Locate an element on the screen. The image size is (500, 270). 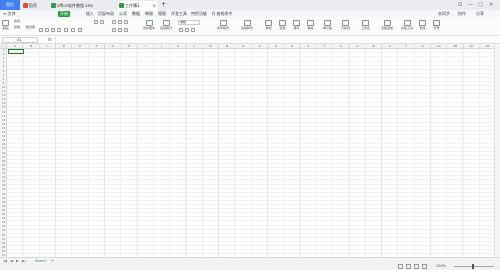
symbol-button: 符号 is located at coordinates (436, 25).